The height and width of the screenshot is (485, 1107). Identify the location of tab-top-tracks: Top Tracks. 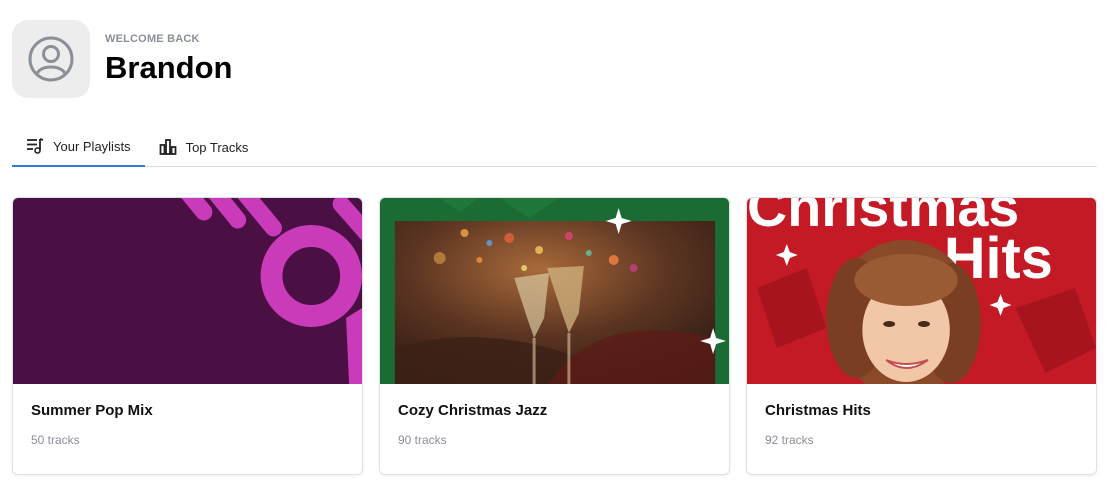
(204, 147).